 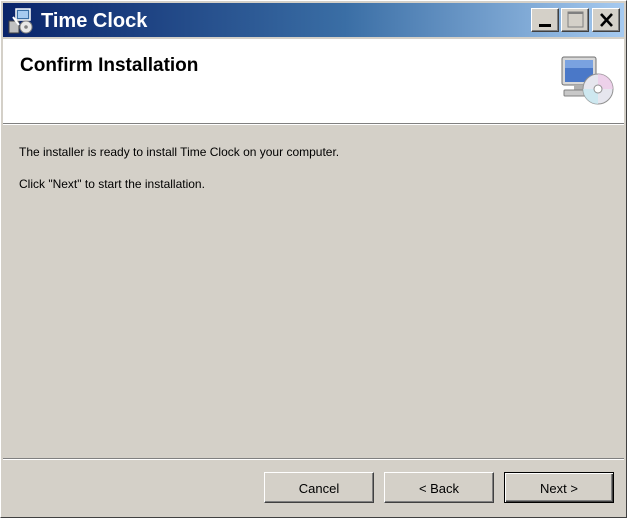 I want to click on back-button: < Back, so click(x=439, y=487).